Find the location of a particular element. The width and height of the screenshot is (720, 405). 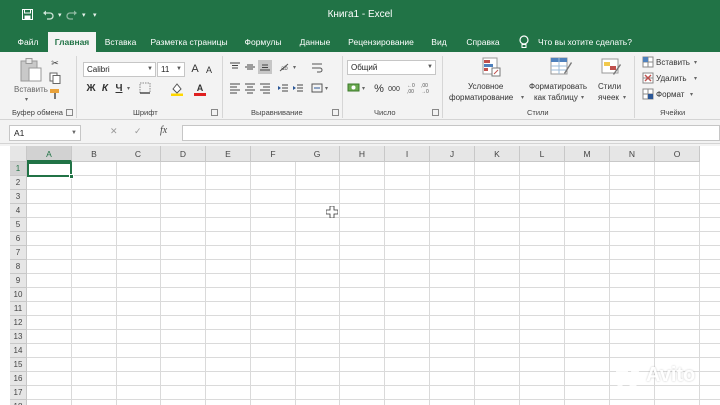

format-as-table-line1: Форматировать is located at coordinates (558, 86).